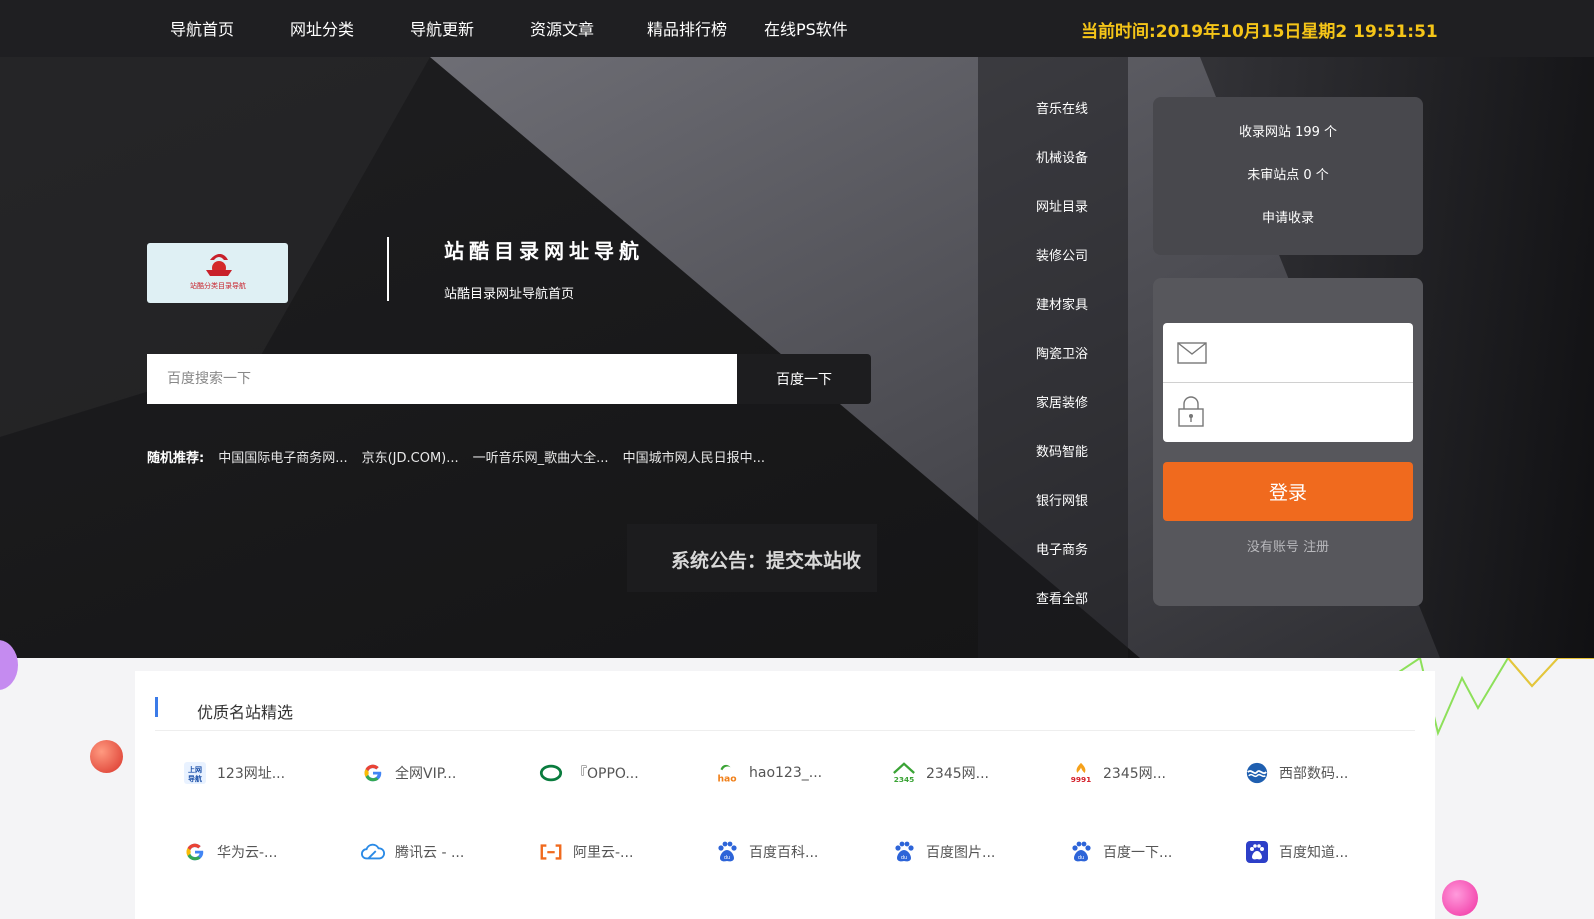 This screenshot has width=1594, height=919. Describe the element at coordinates (785, 730) in the screenshot. I see `section-divider` at that location.